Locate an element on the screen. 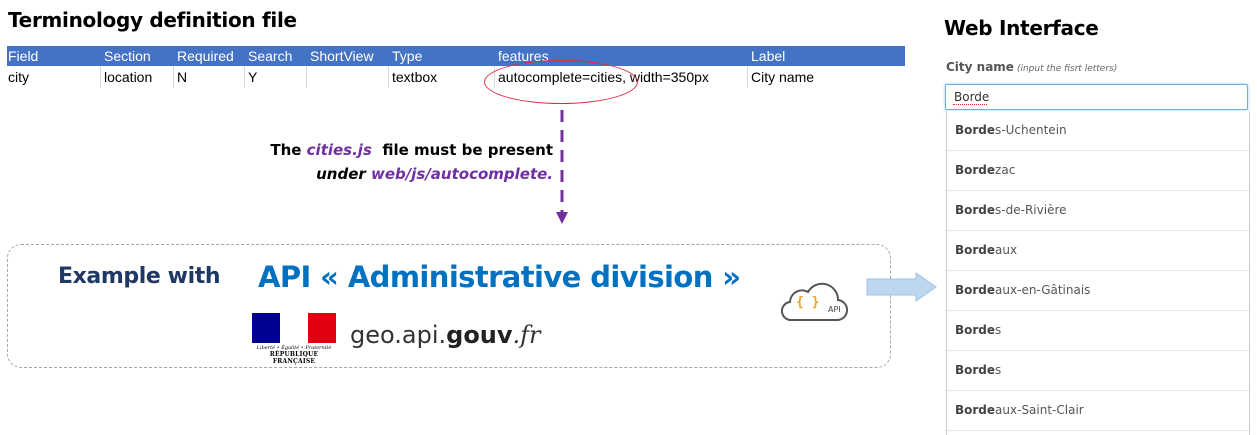  header-section: Section is located at coordinates (127, 56).